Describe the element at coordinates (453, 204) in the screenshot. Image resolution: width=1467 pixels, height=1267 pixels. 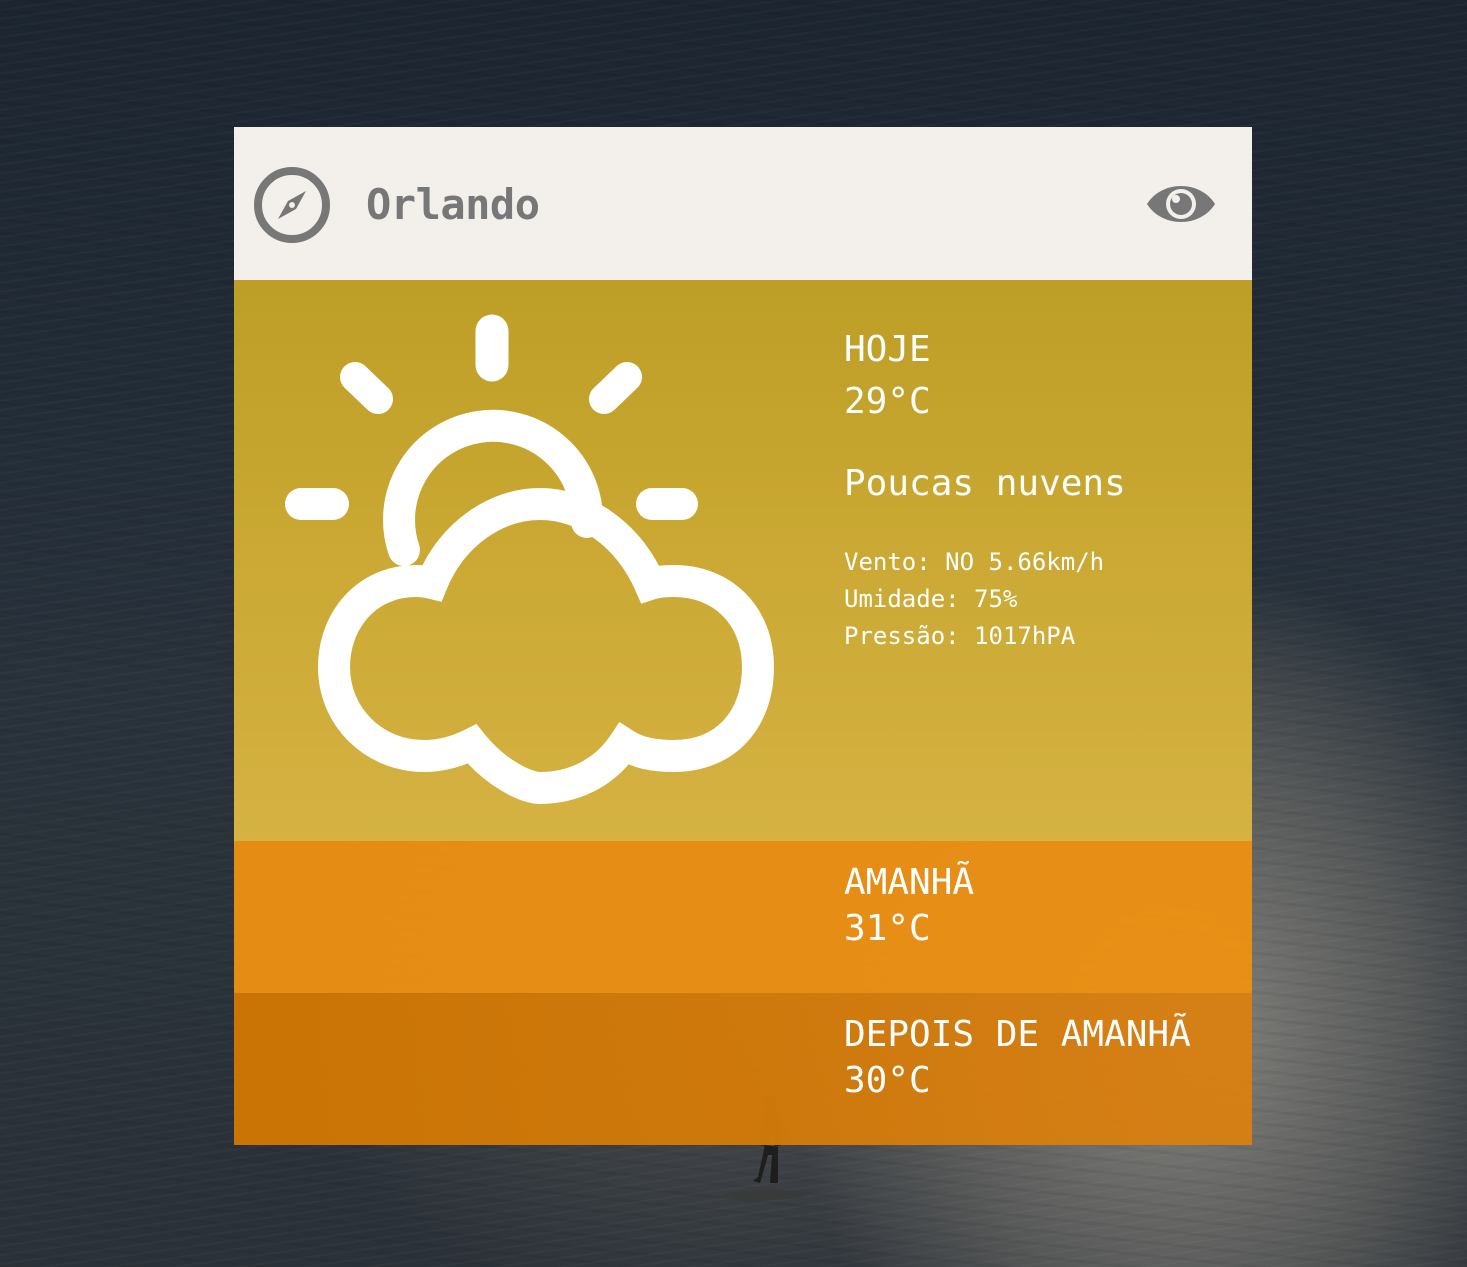
I see `city-name: Orlando` at that location.